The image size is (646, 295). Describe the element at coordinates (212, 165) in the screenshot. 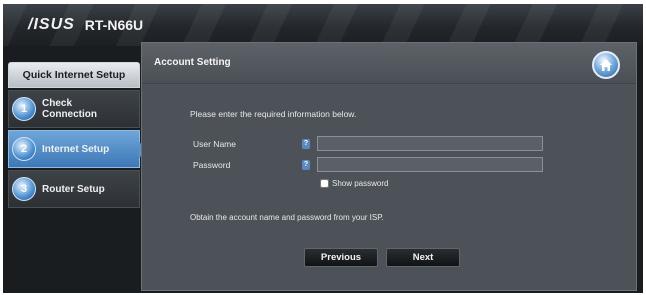

I see `password-label: Password` at that location.